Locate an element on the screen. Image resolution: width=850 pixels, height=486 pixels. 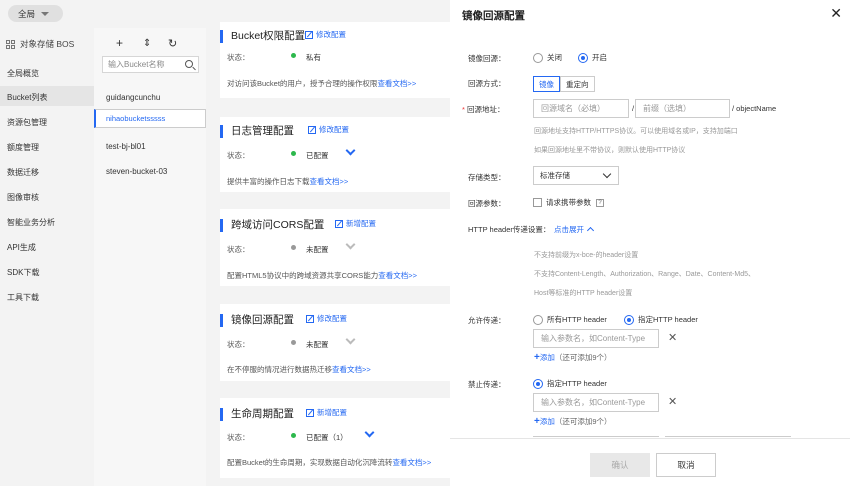
expand-link: 点击展开 is located at coordinates (574, 229).